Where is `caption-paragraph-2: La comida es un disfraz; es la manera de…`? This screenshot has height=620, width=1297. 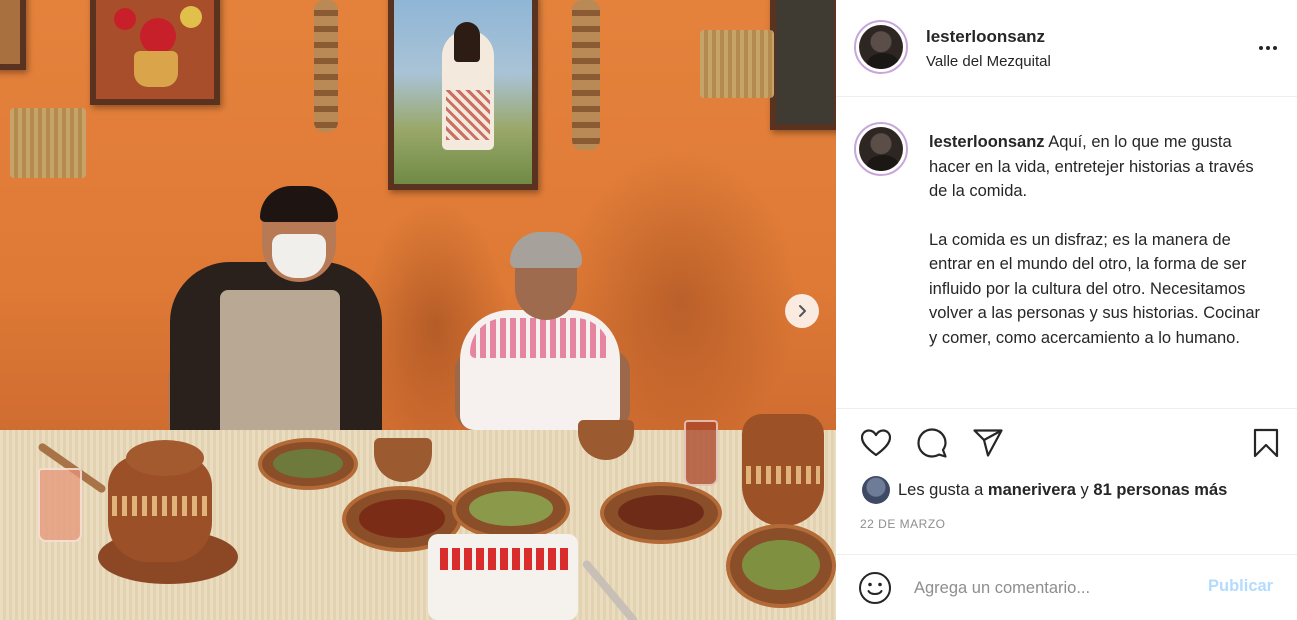
caption-paragraph-2: La comida es un disfraz; es la manera de… is located at coordinates (1095, 288).